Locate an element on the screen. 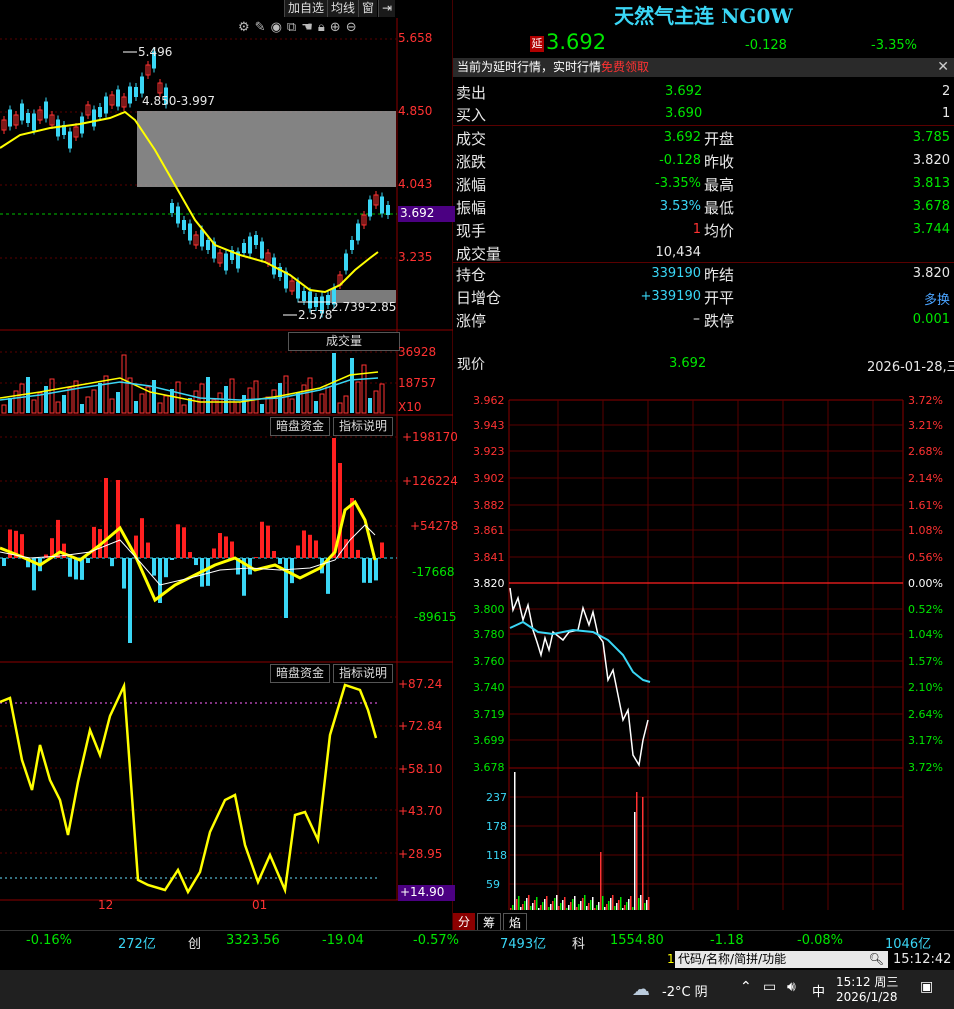  ask-volume: 2 is located at coordinates (946, 91).